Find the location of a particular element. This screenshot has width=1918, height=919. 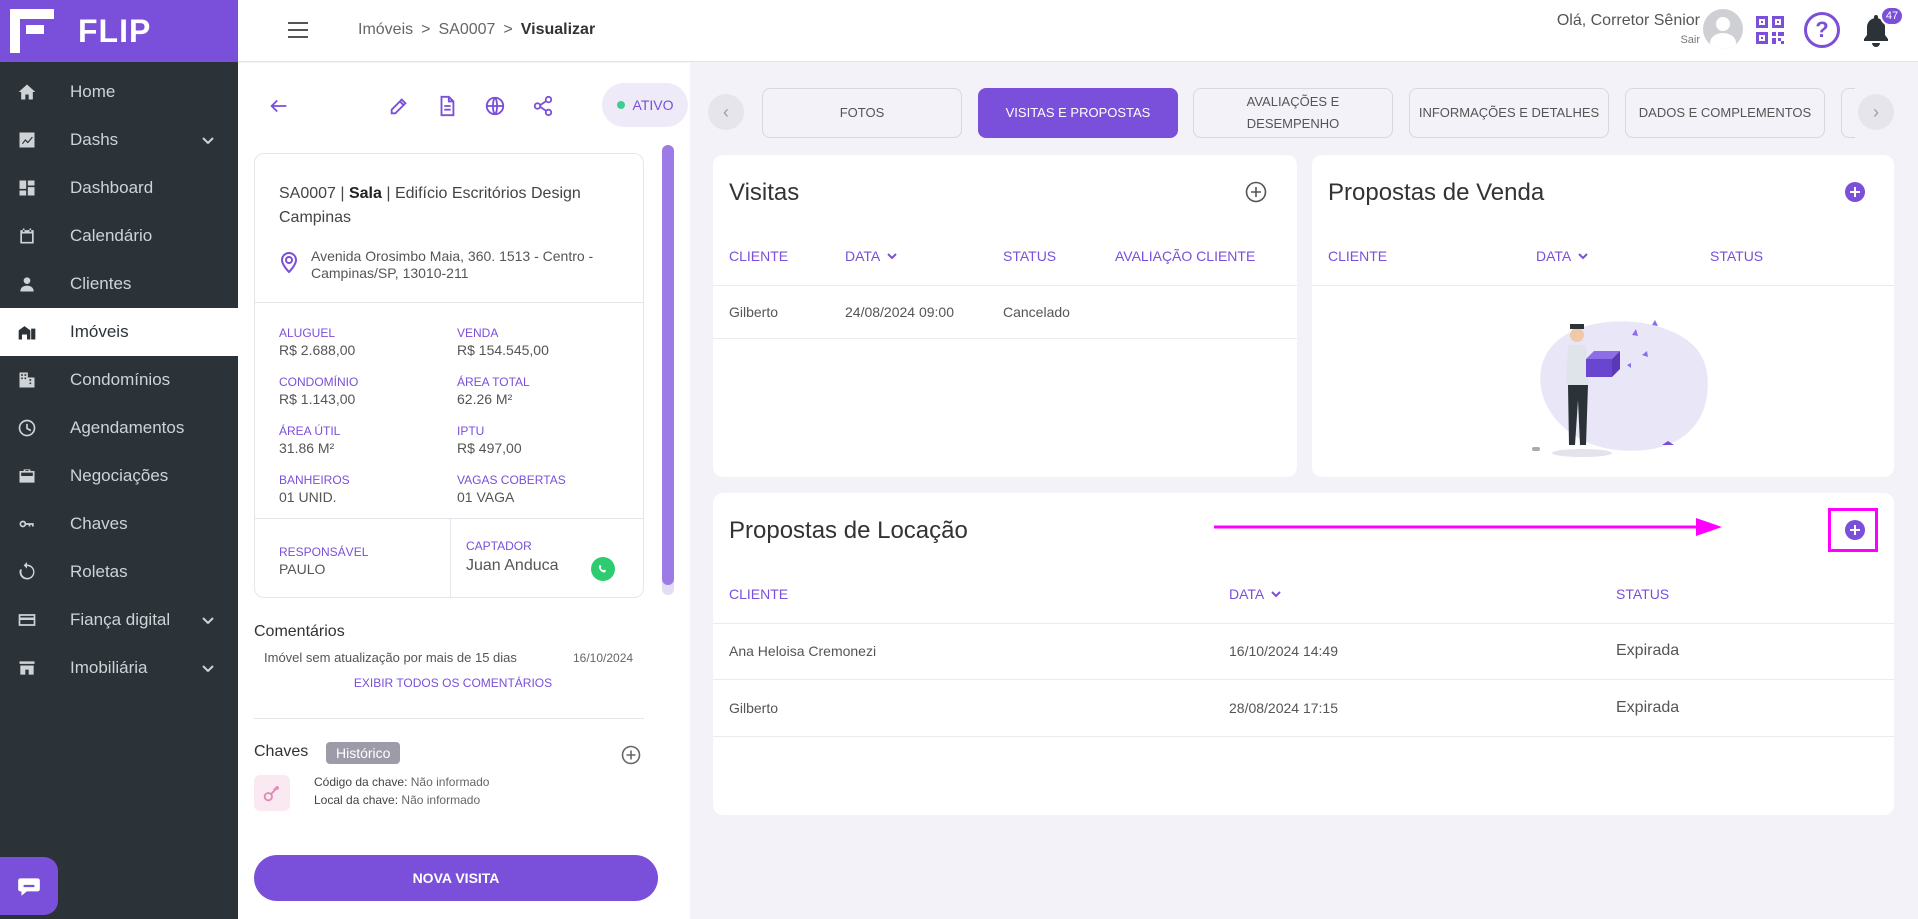

sidebar-item-label: Fiança digital is located at coordinates (120, 619).